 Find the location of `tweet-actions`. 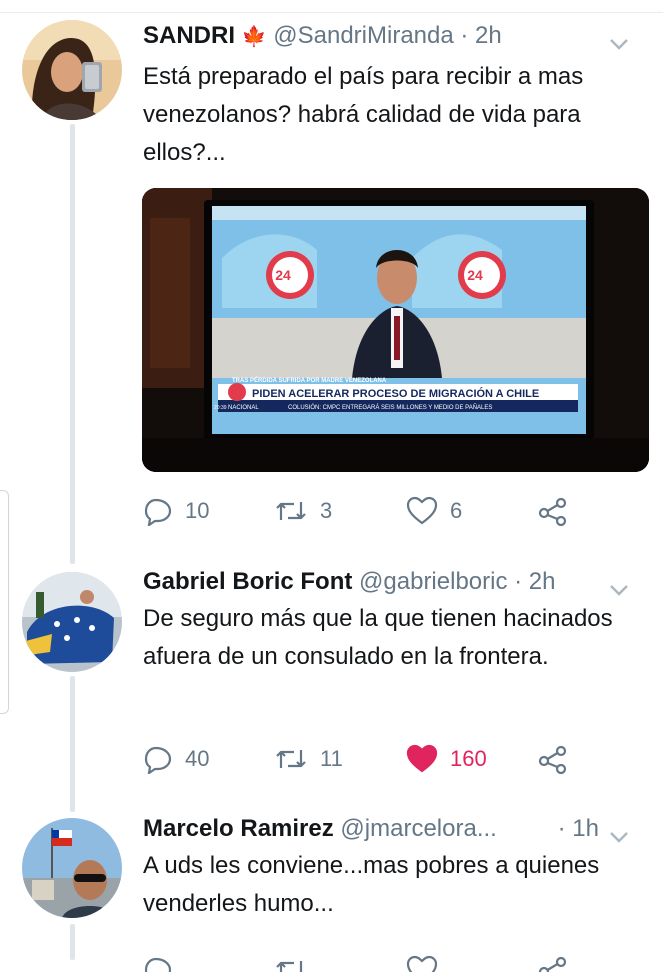

tweet-actions is located at coordinates (383, 962).